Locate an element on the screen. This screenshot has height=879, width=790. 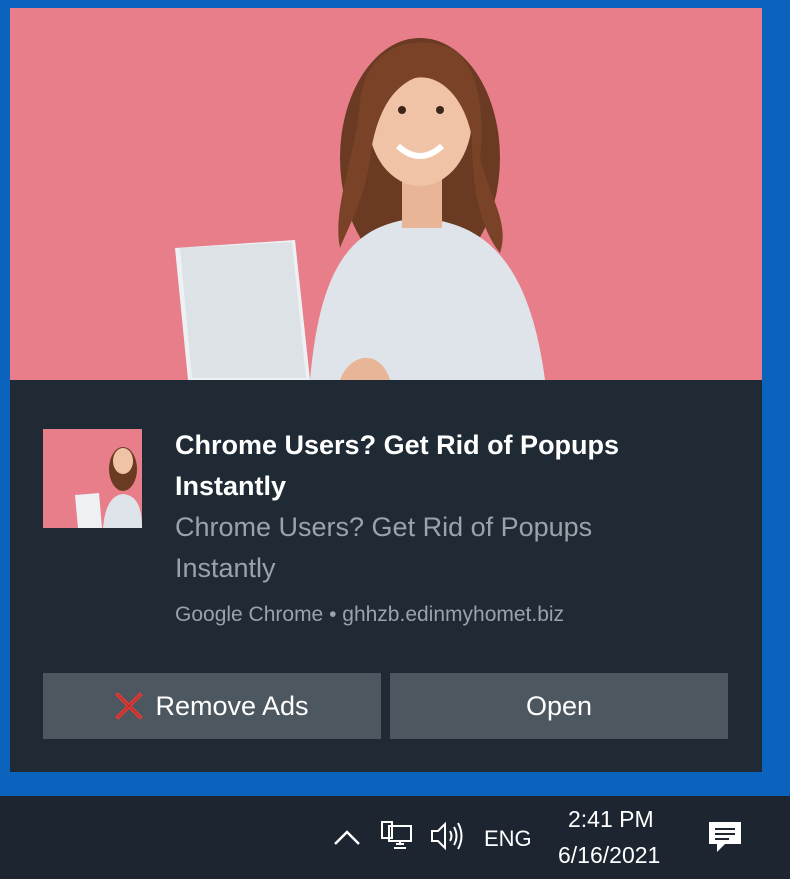
clock-time: 2:41 PM is located at coordinates (611, 819).